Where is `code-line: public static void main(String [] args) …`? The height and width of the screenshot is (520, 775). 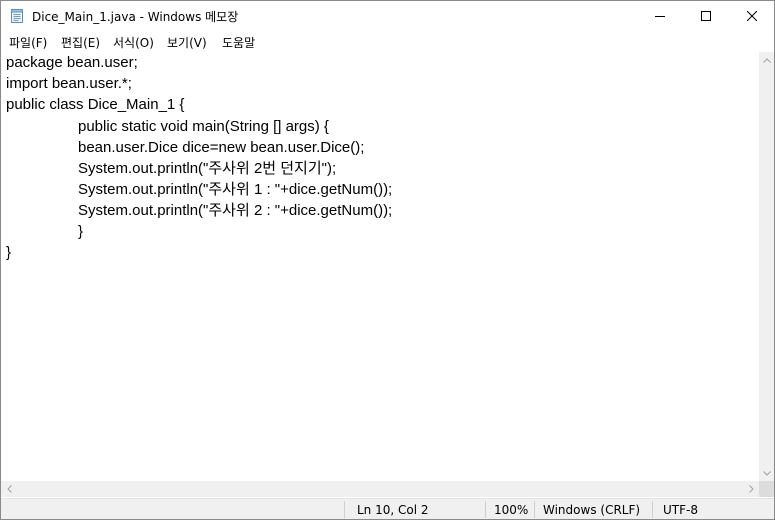 code-line: public static void main(String [] args) … is located at coordinates (203, 126).